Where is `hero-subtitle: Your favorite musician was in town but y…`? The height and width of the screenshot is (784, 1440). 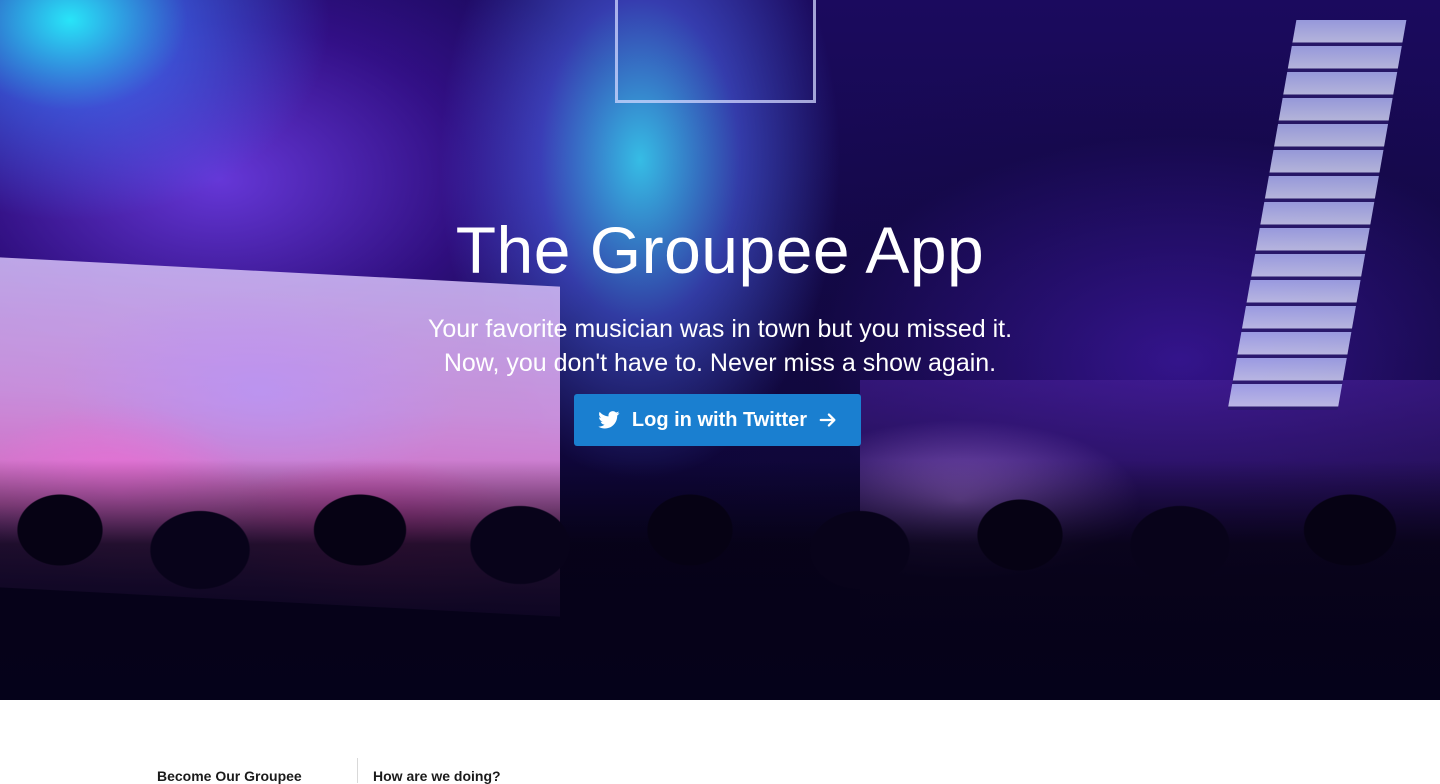
hero-subtitle: Your favorite musician was in town but y… is located at coordinates (720, 346).